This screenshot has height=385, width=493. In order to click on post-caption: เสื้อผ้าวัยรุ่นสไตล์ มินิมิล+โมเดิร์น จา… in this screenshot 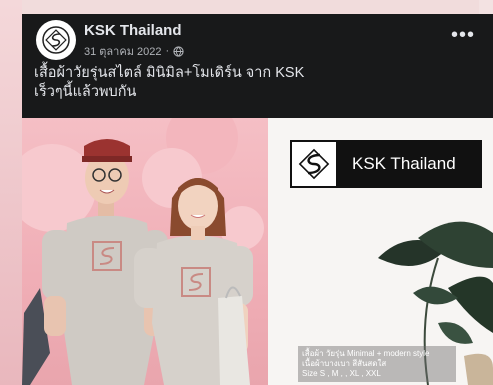, I will do `click(254, 83)`.